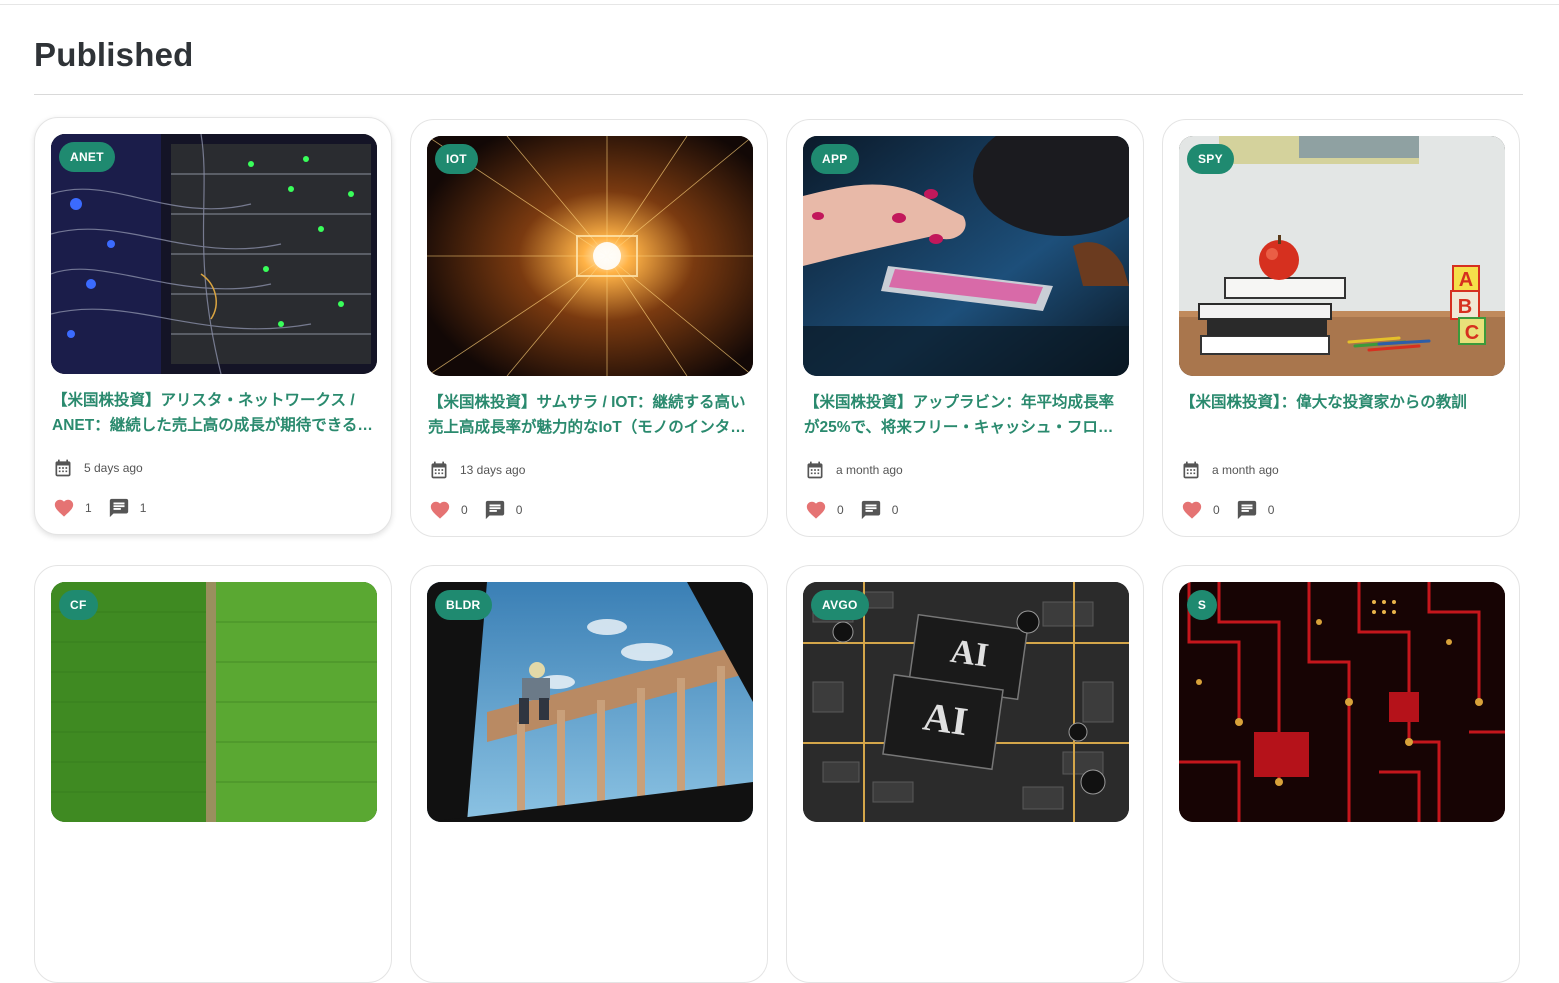 The width and height of the screenshot is (1559, 983). I want to click on red-circuit-image, so click(1342, 702).